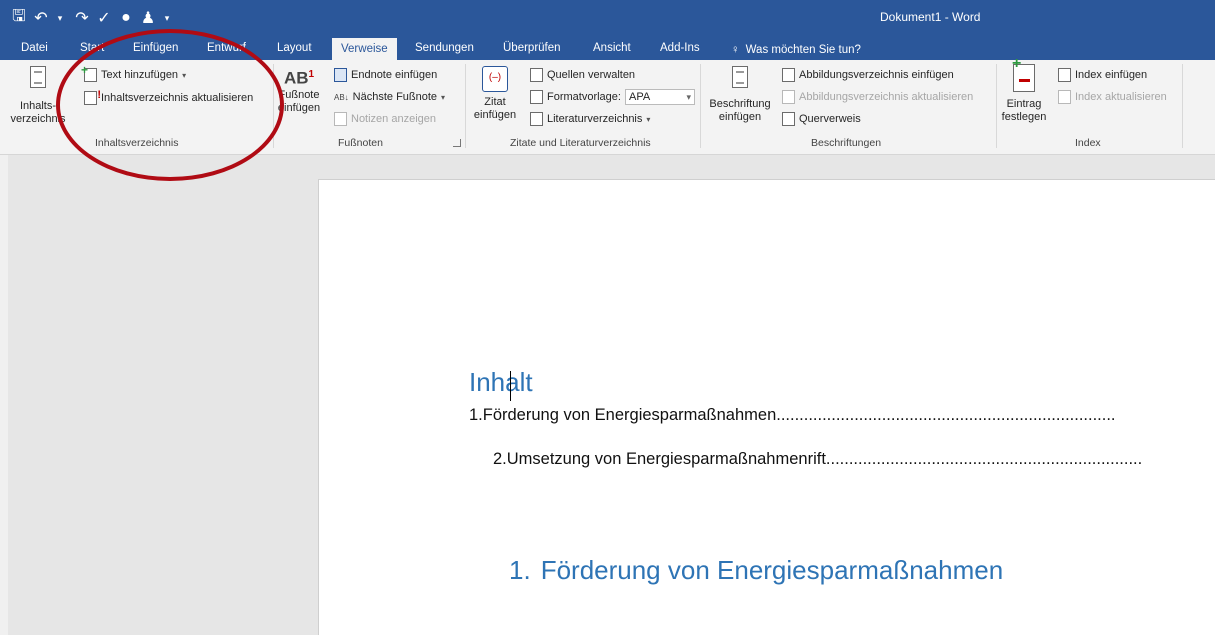 The width and height of the screenshot is (1215, 635). I want to click on redo-icon: ↷, so click(82, 18).